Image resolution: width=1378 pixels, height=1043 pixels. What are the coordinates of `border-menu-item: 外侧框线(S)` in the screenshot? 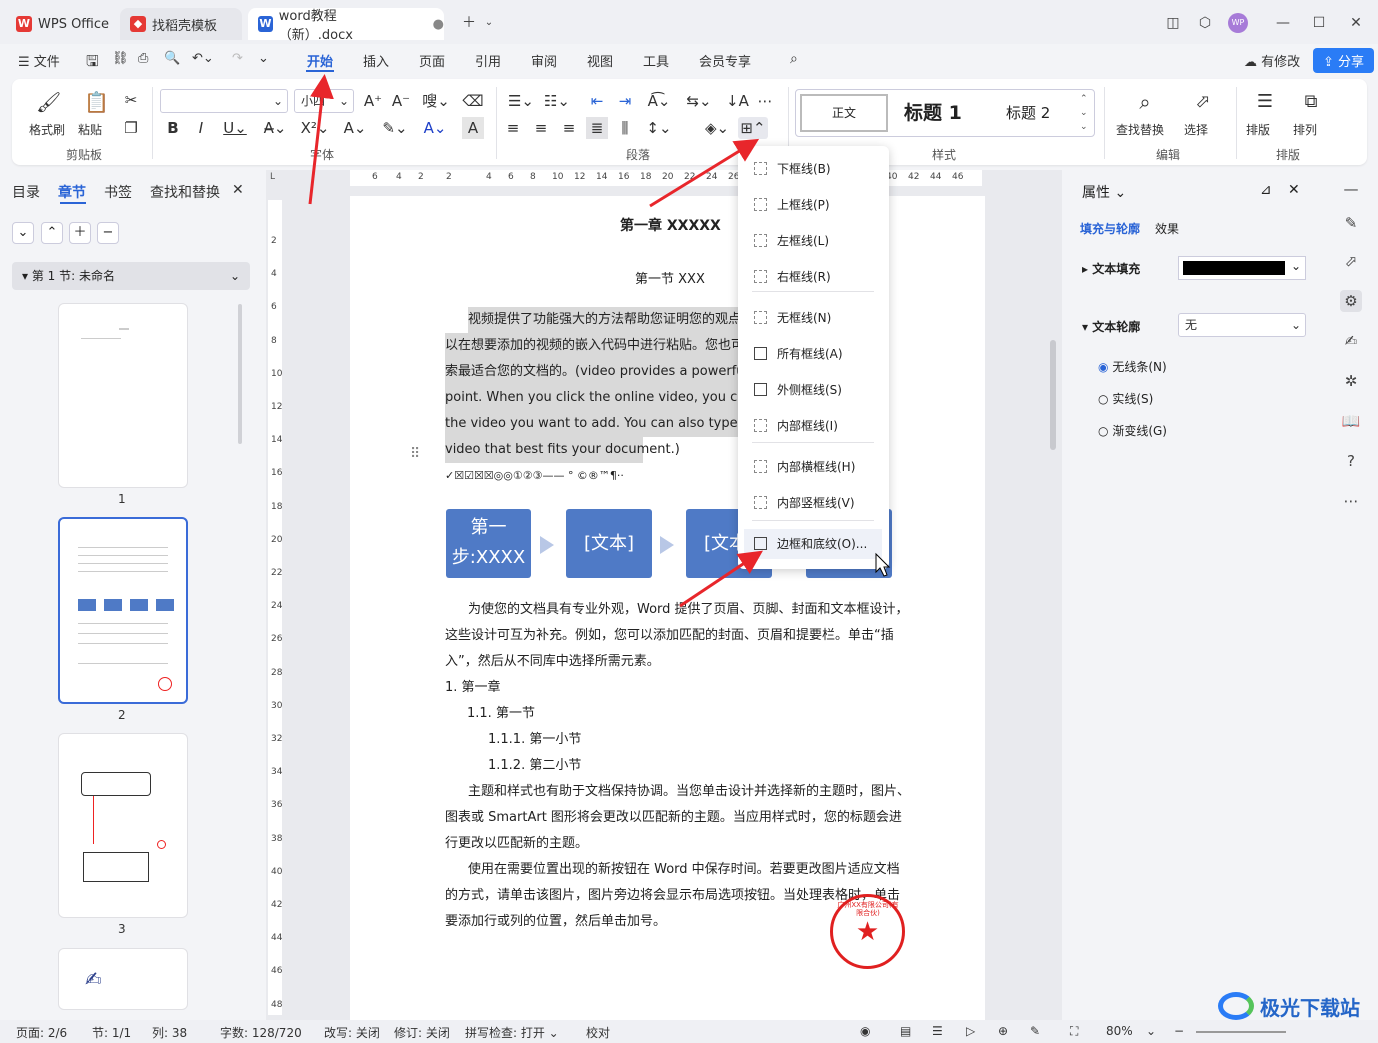 It's located at (813, 390).